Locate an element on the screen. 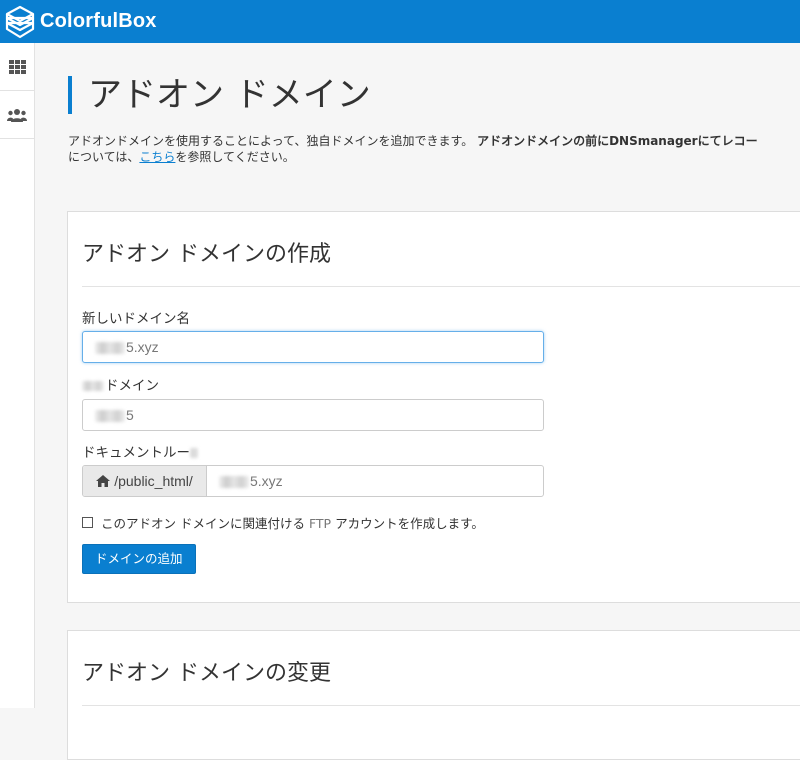 The height and width of the screenshot is (760, 800). description-bold: アドオンドメインの前にDNSmanagerにてレコー is located at coordinates (617, 141).